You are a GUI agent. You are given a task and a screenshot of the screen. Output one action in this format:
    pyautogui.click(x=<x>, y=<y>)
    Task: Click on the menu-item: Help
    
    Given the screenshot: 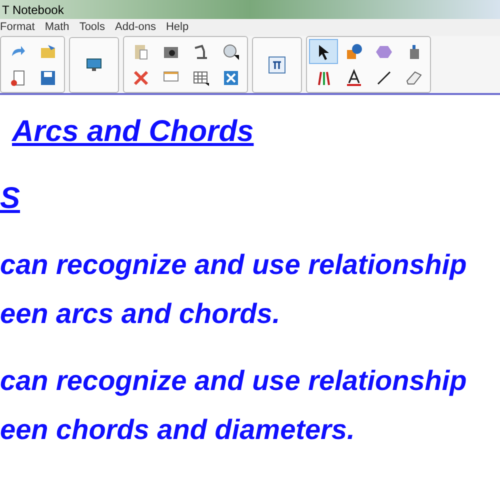 What is the action you would take?
    pyautogui.click(x=177, y=27)
    